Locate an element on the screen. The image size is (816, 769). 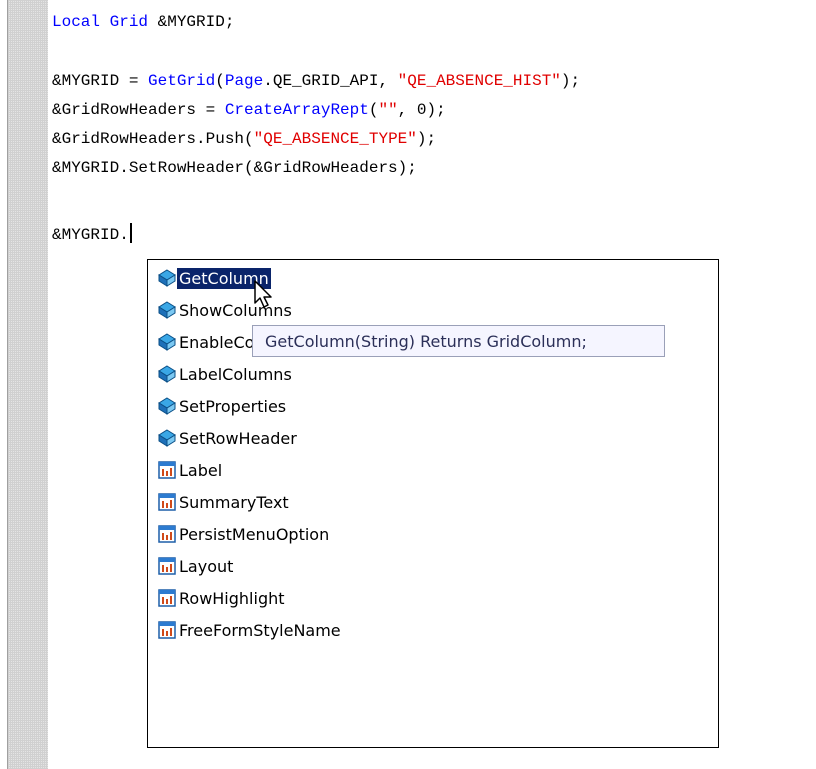
autocomplete-item: Layout is located at coordinates (196, 566).